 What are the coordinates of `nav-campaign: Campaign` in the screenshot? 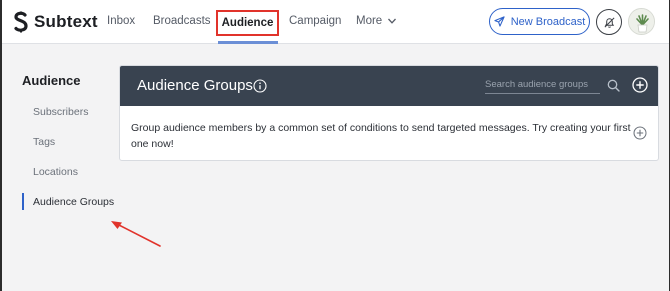 It's located at (315, 21).